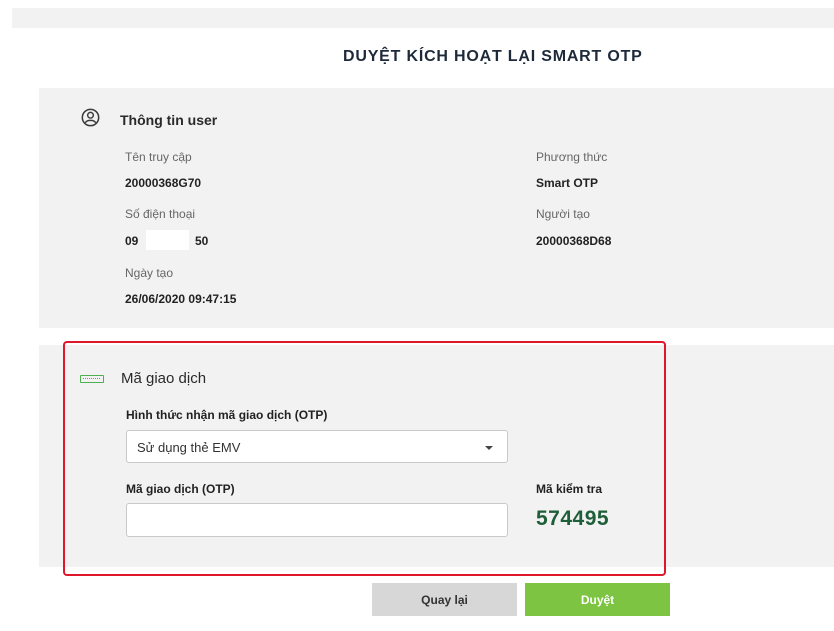 Image resolution: width=834 pixels, height=631 pixels. I want to click on creator-label: Người tạo, so click(563, 214).